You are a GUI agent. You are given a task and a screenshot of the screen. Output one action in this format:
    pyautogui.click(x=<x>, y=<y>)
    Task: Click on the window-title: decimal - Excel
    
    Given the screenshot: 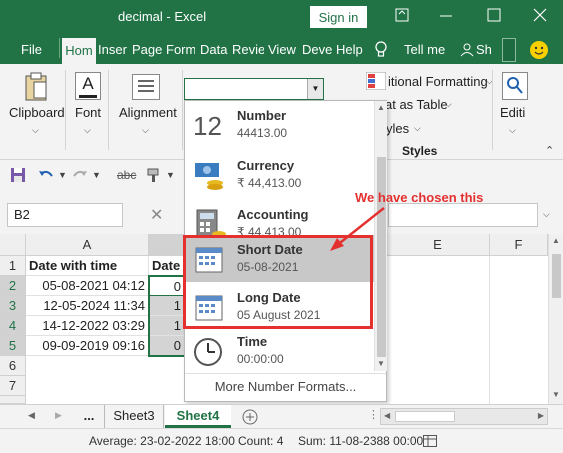 What is the action you would take?
    pyautogui.click(x=162, y=16)
    